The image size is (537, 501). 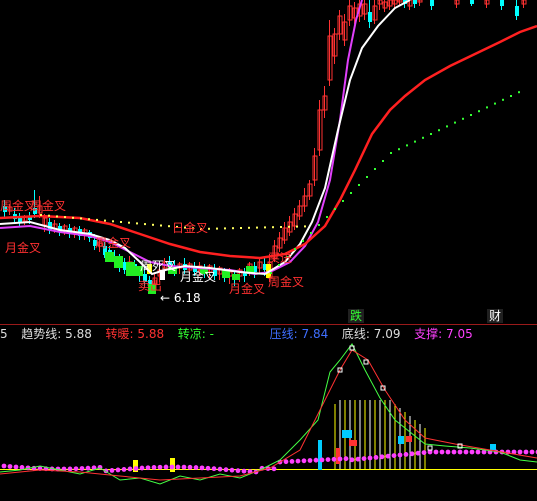 I want to click on support-value: 7.05, so click(x=459, y=334).